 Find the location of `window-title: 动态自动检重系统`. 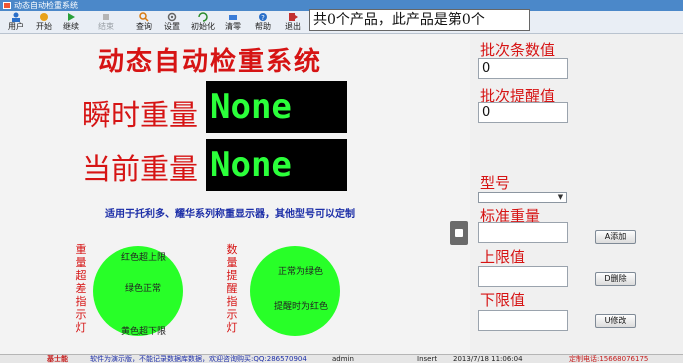

window-title: 动态自动检重系统 is located at coordinates (46, 5).